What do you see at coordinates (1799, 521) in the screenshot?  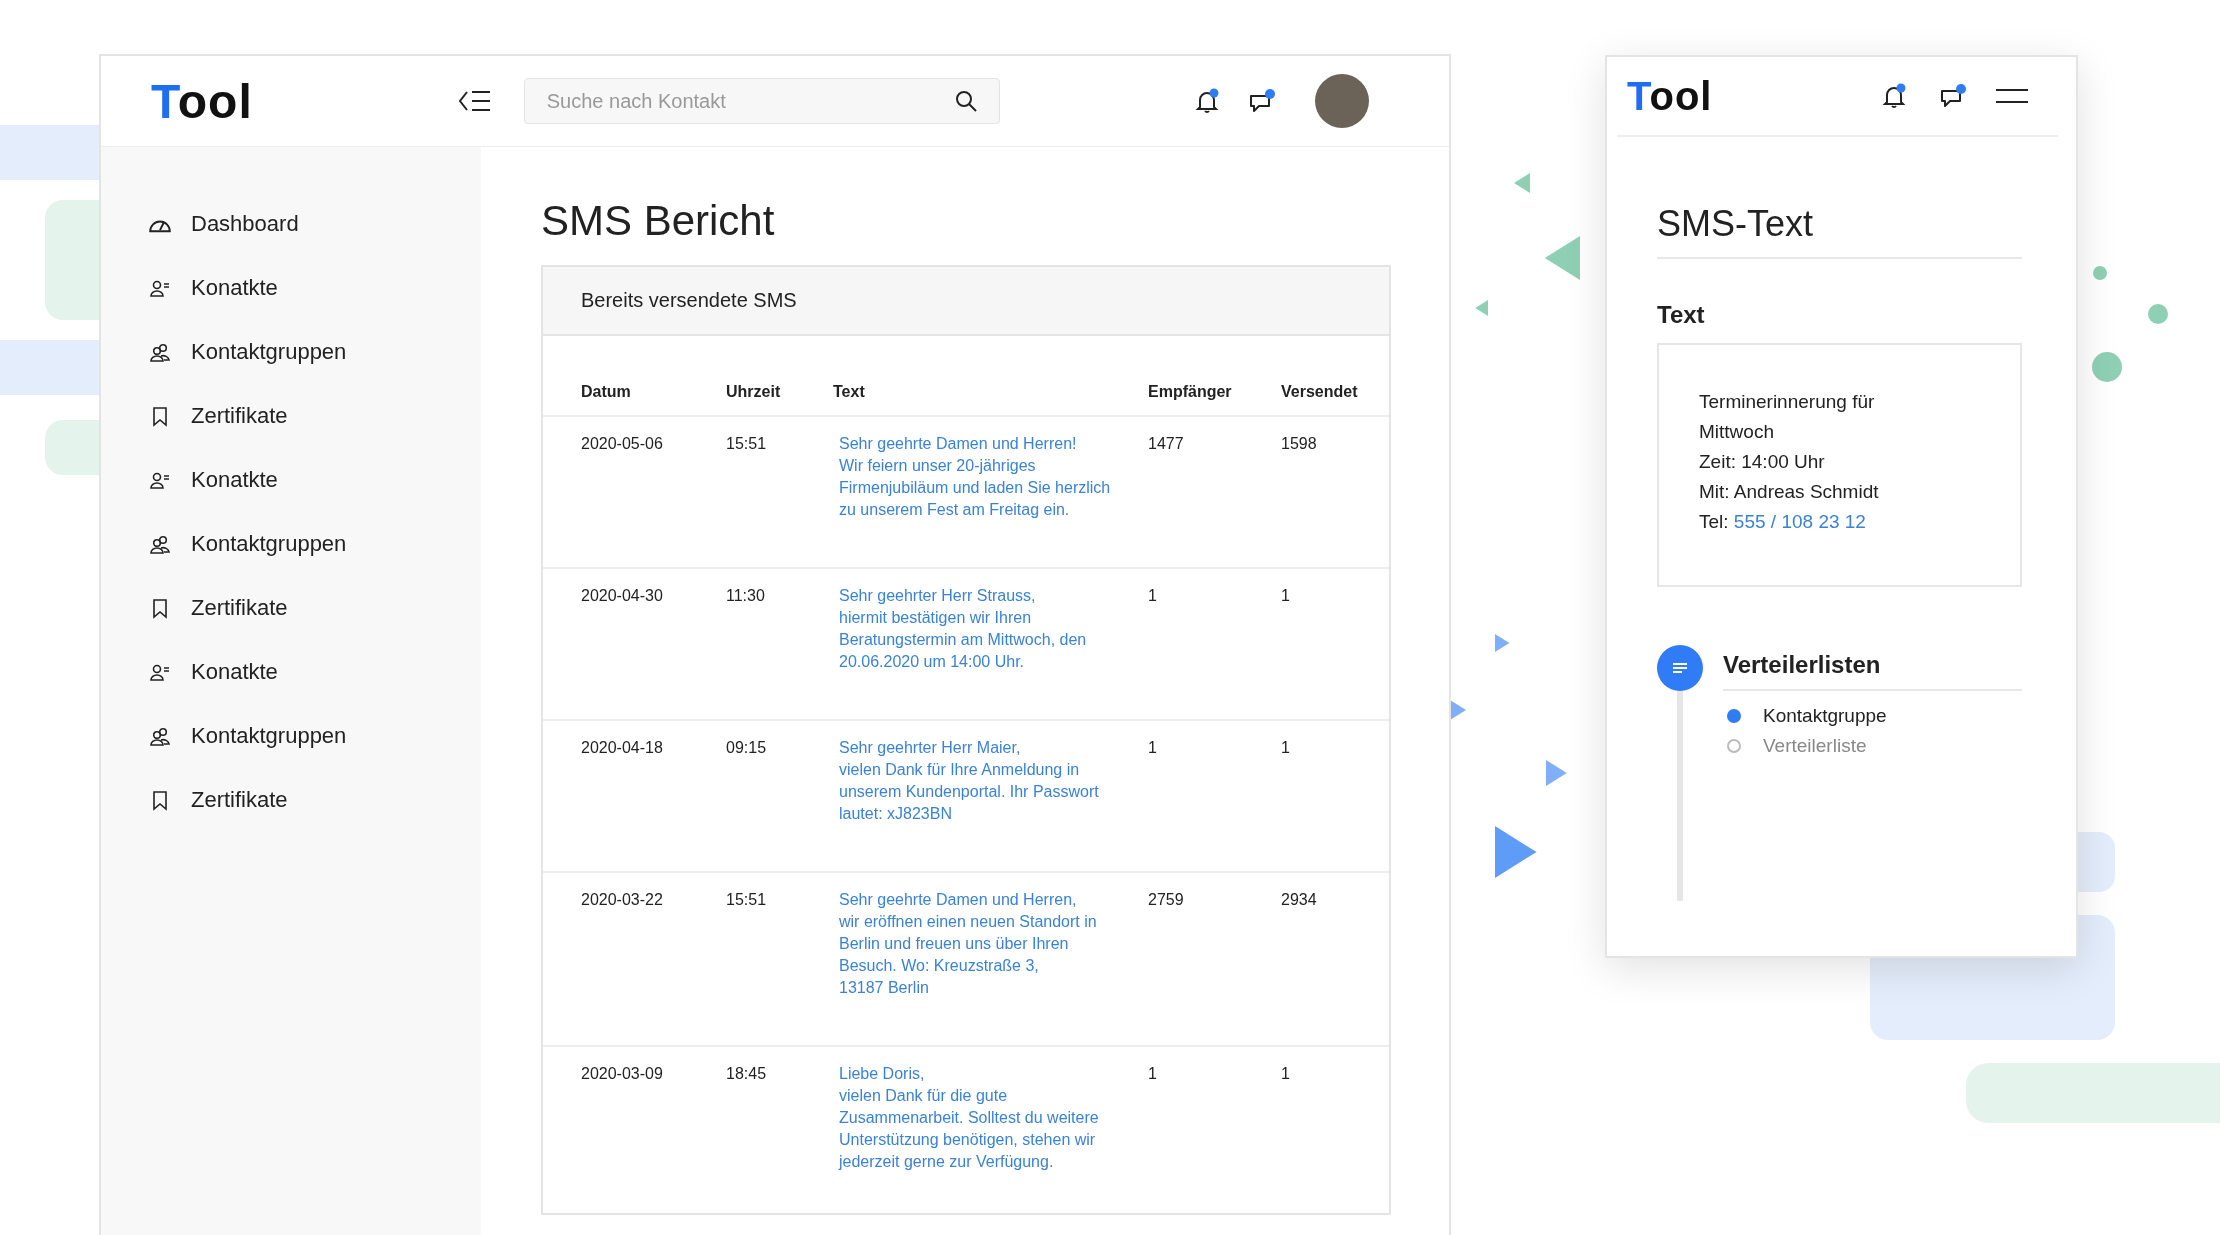 I see `phone-link: 555 / 108 23 12` at bounding box center [1799, 521].